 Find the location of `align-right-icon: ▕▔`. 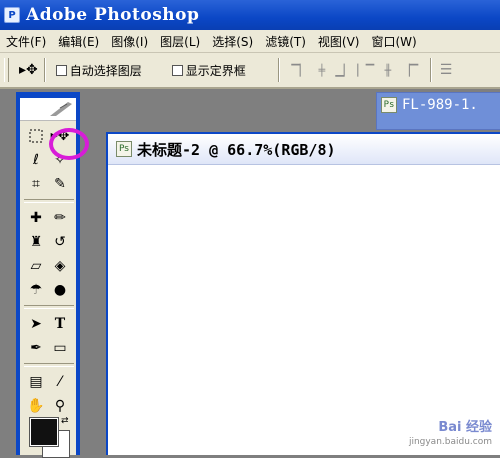

align-right-icon: ▕▔ is located at coordinates (409, 70).